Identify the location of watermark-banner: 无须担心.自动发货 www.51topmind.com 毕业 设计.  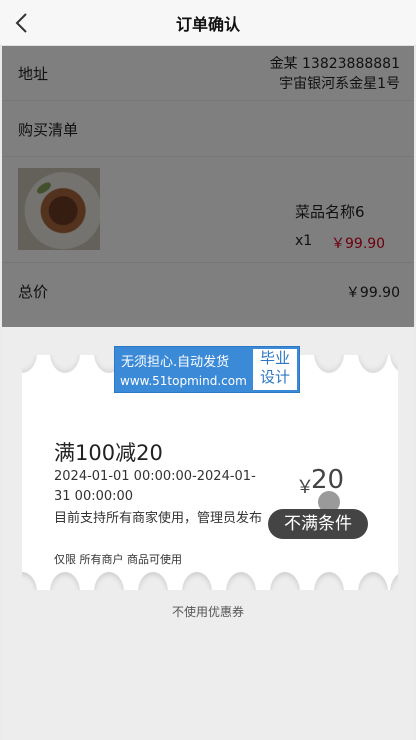
(207, 369).